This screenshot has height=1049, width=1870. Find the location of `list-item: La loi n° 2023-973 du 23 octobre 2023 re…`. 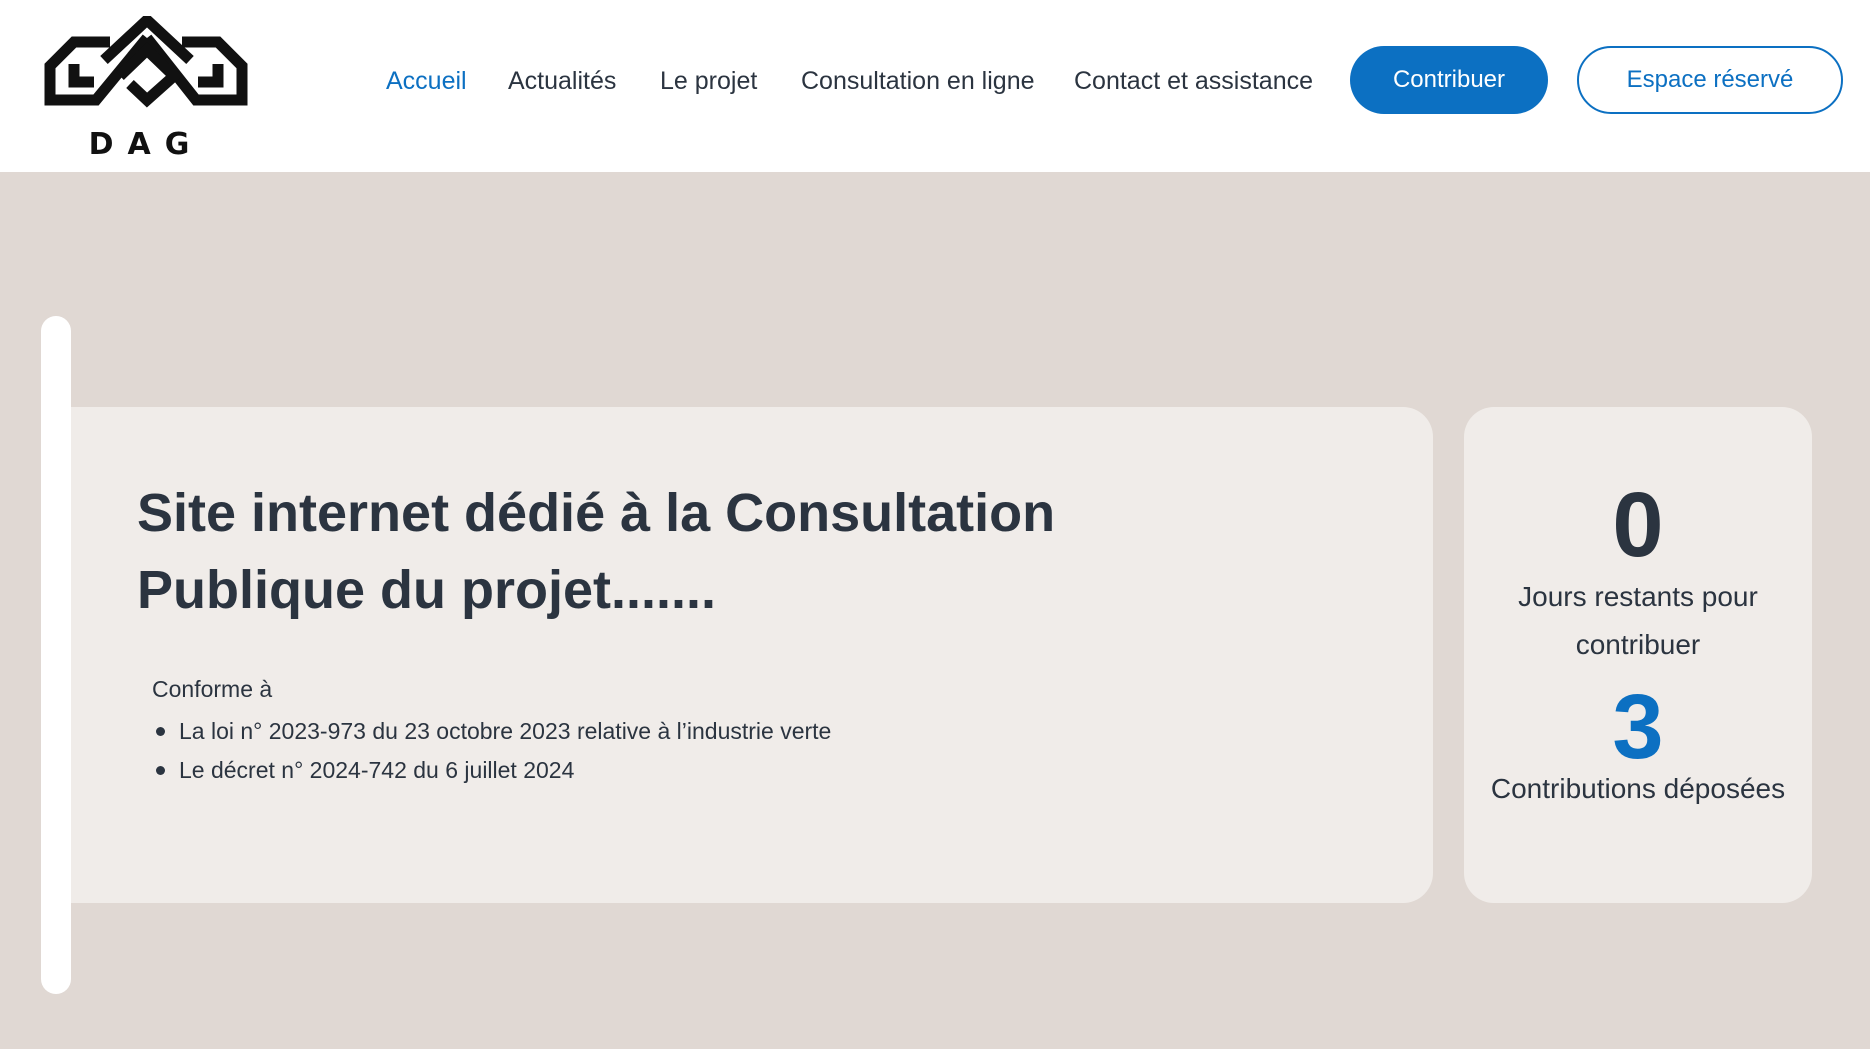

list-item: La loi n° 2023-973 du 23 octobre 2023 re… is located at coordinates (491, 731).